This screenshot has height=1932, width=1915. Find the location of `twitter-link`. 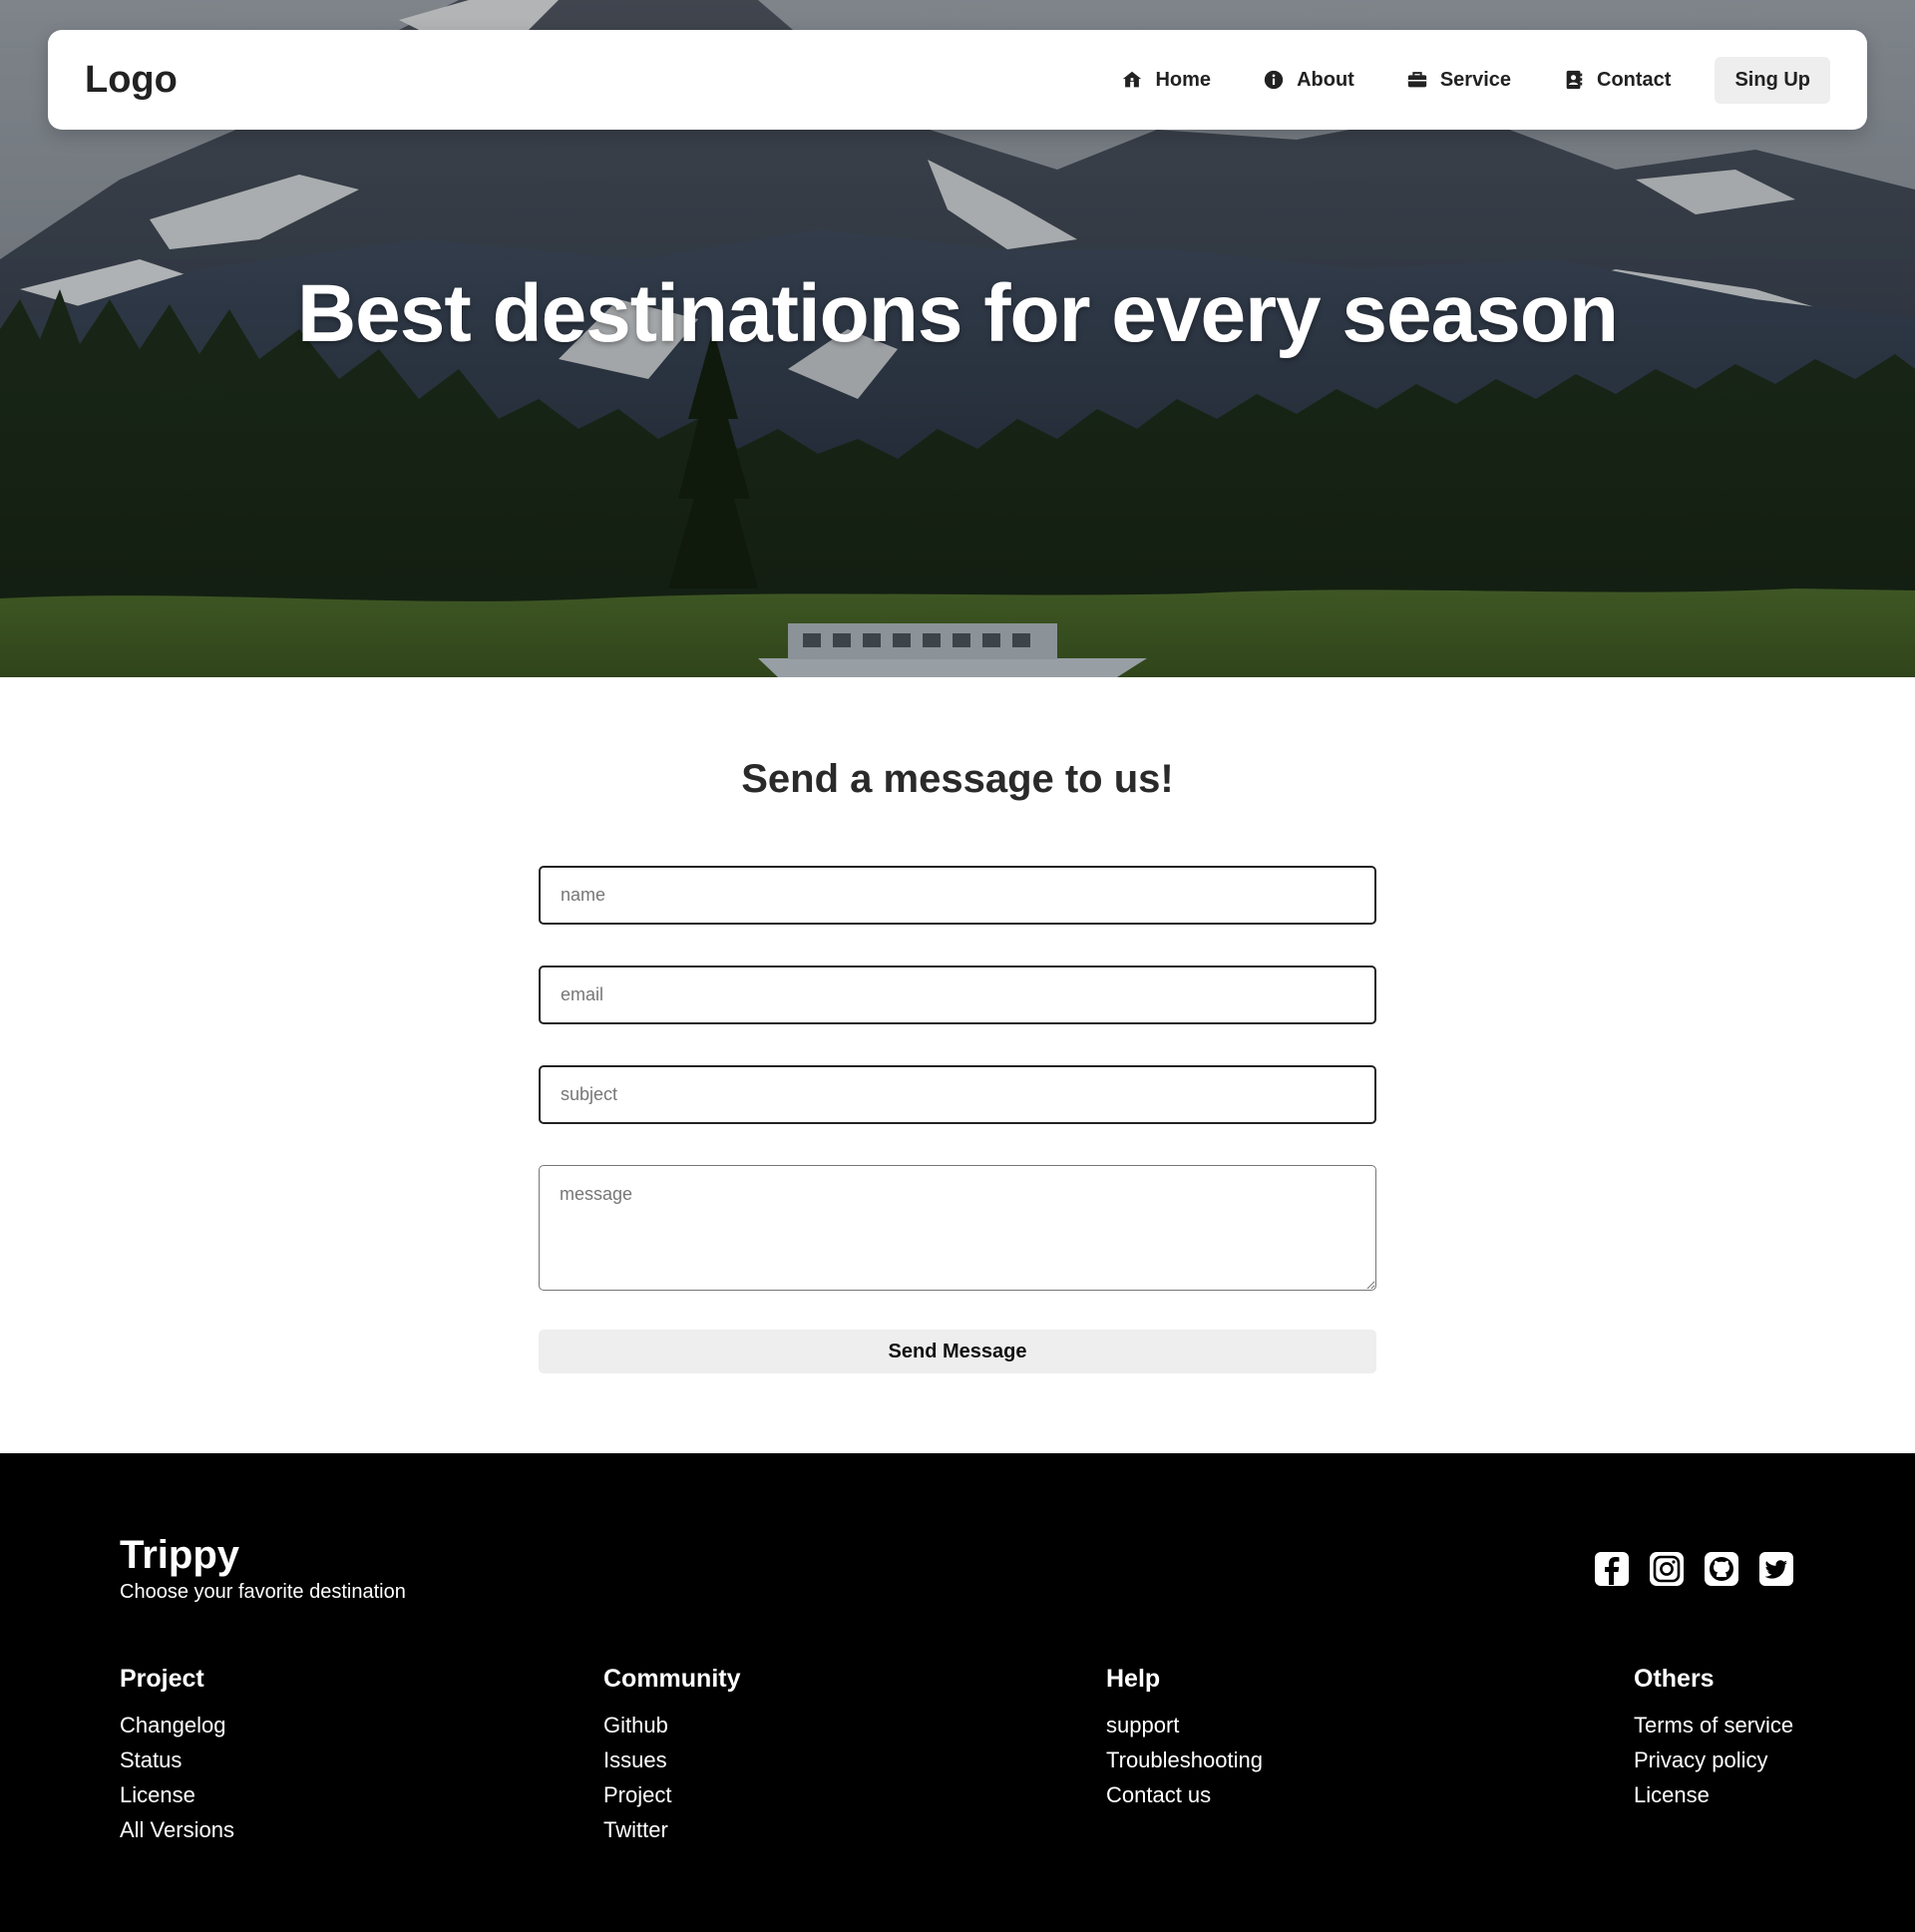

twitter-link is located at coordinates (1776, 1569).